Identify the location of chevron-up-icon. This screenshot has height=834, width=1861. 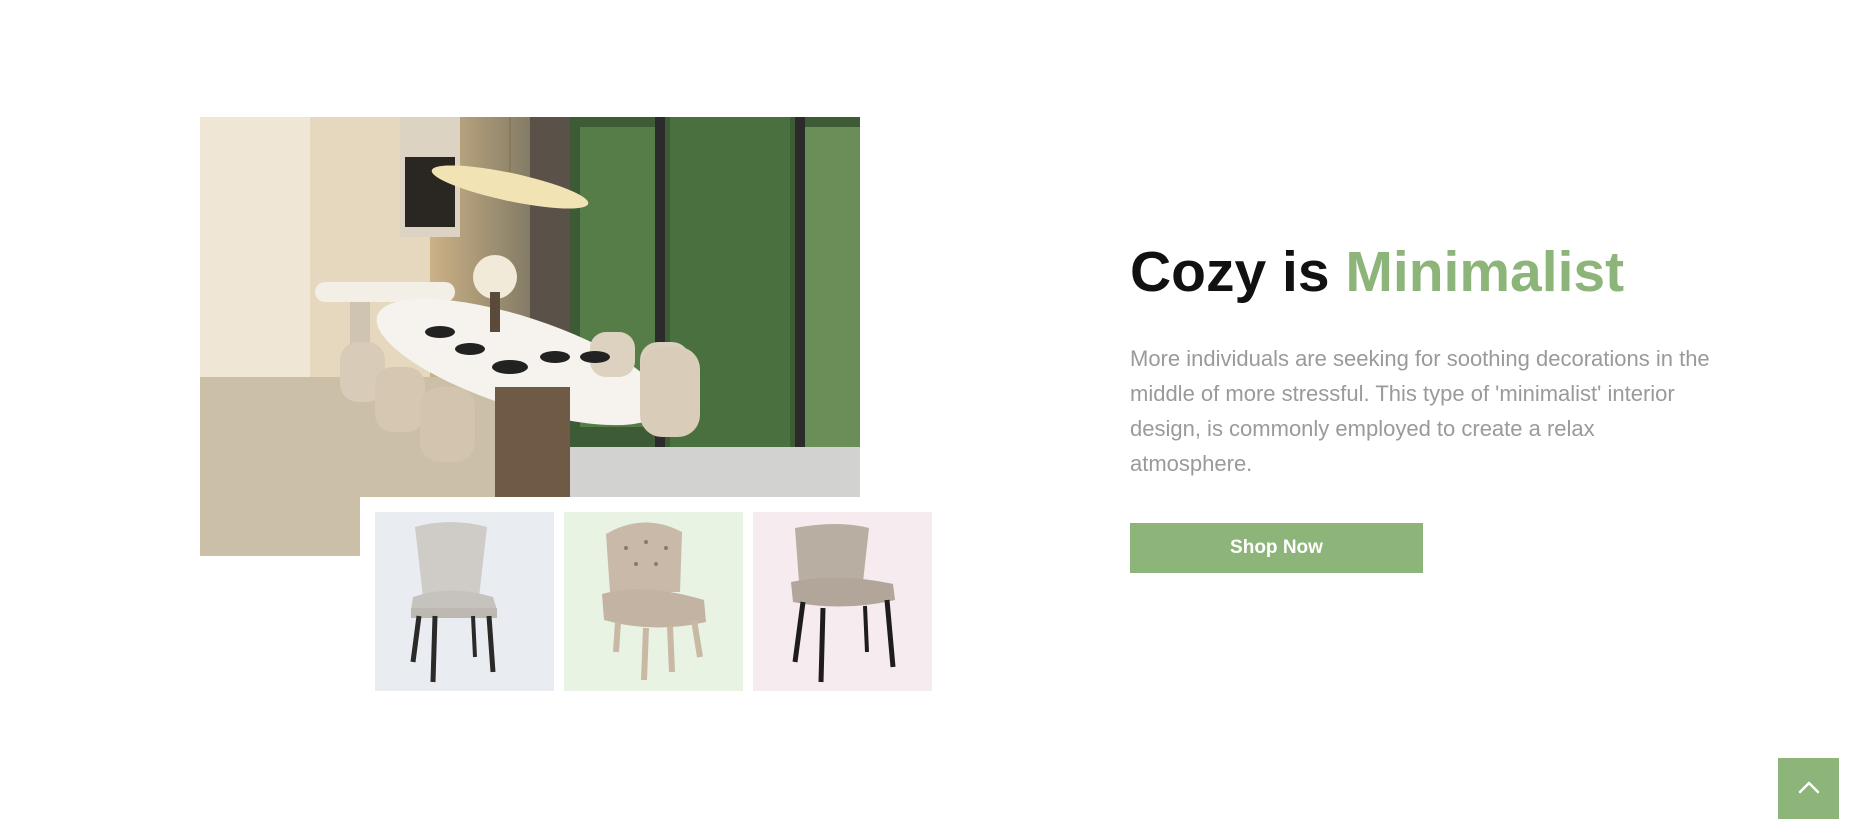
(1809, 788).